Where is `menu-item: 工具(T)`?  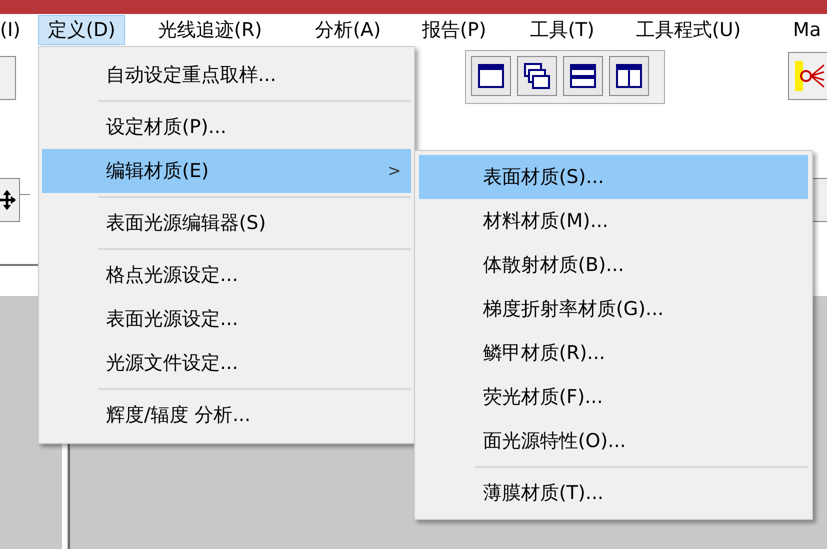
menu-item: 工具(T) is located at coordinates (562, 30).